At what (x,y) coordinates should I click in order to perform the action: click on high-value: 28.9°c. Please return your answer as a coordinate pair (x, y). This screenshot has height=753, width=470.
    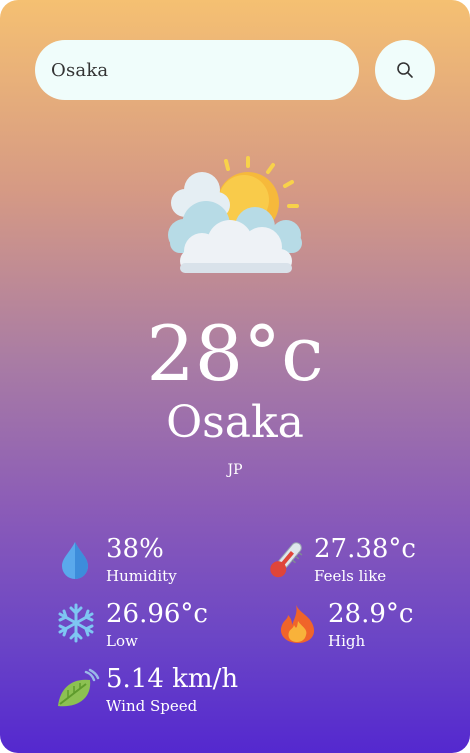
    Looking at the image, I should click on (371, 614).